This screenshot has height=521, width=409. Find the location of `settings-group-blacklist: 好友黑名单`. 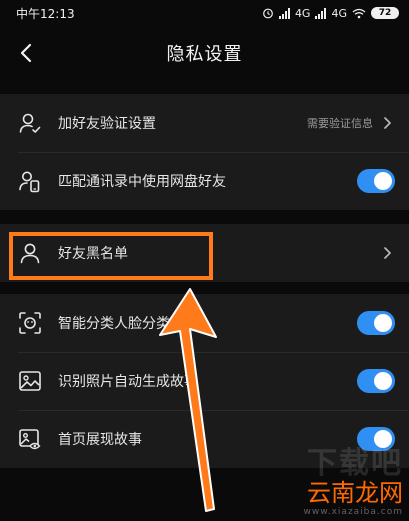

settings-group-blacklist: 好友黑名单 is located at coordinates (204, 253).